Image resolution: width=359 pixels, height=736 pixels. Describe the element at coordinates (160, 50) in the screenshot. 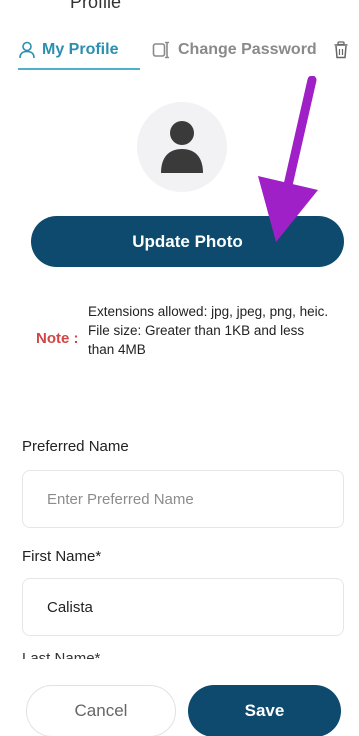

I see `password-icon` at that location.